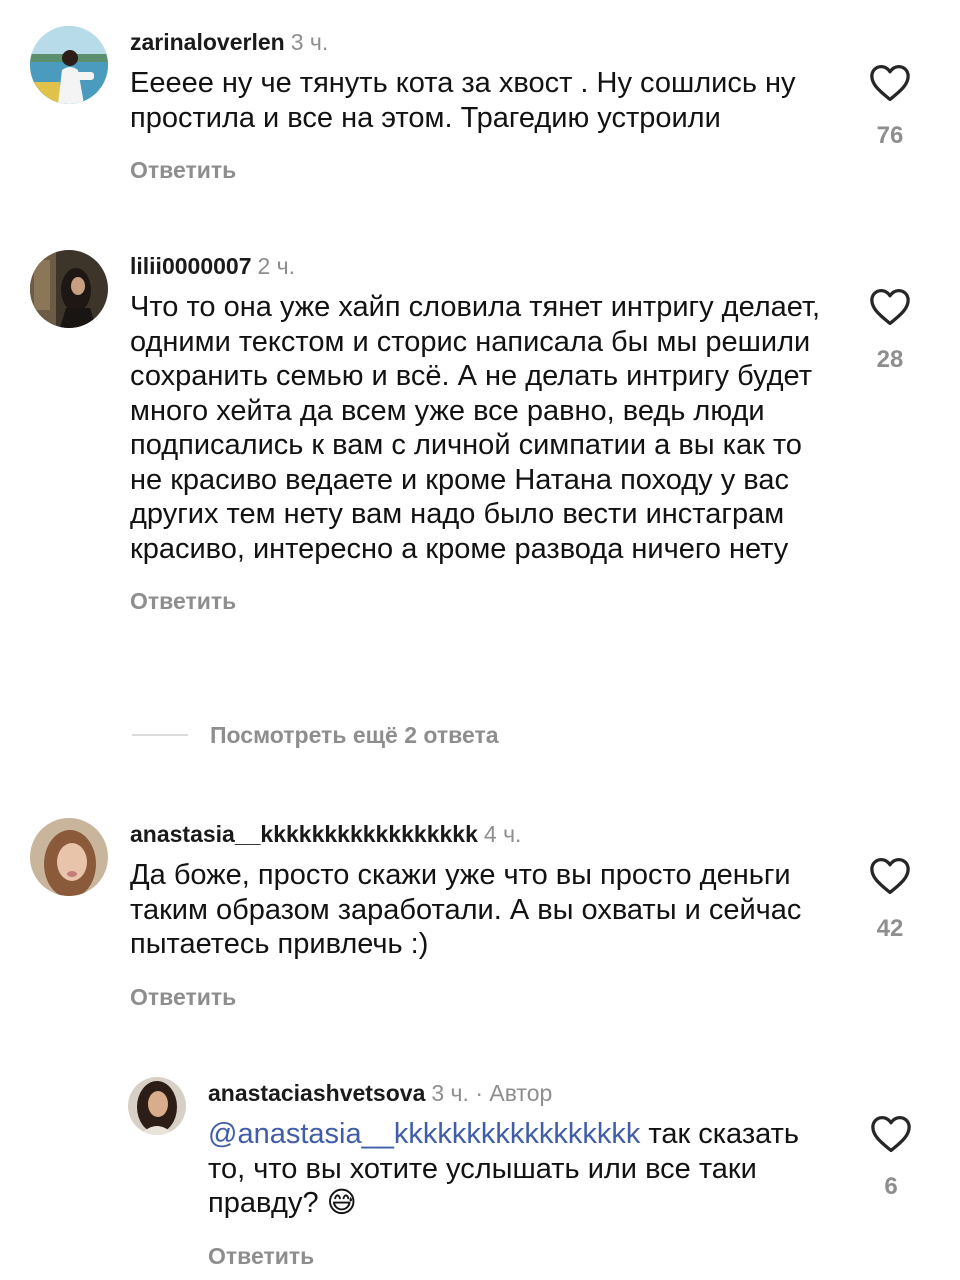 The height and width of the screenshot is (1280, 960). I want to click on username: anastasia__kkkkkkkkkkkkkkkkk, so click(304, 834).